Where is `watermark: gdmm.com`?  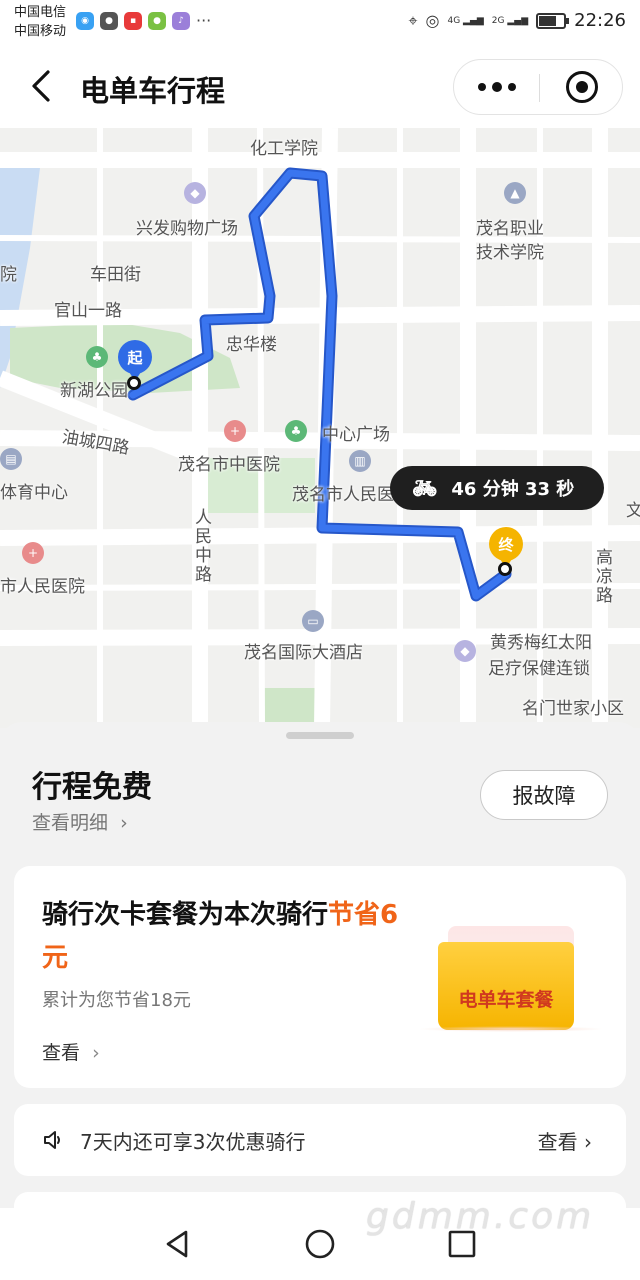
watermark: gdmm.com is located at coordinates (480, 1216).